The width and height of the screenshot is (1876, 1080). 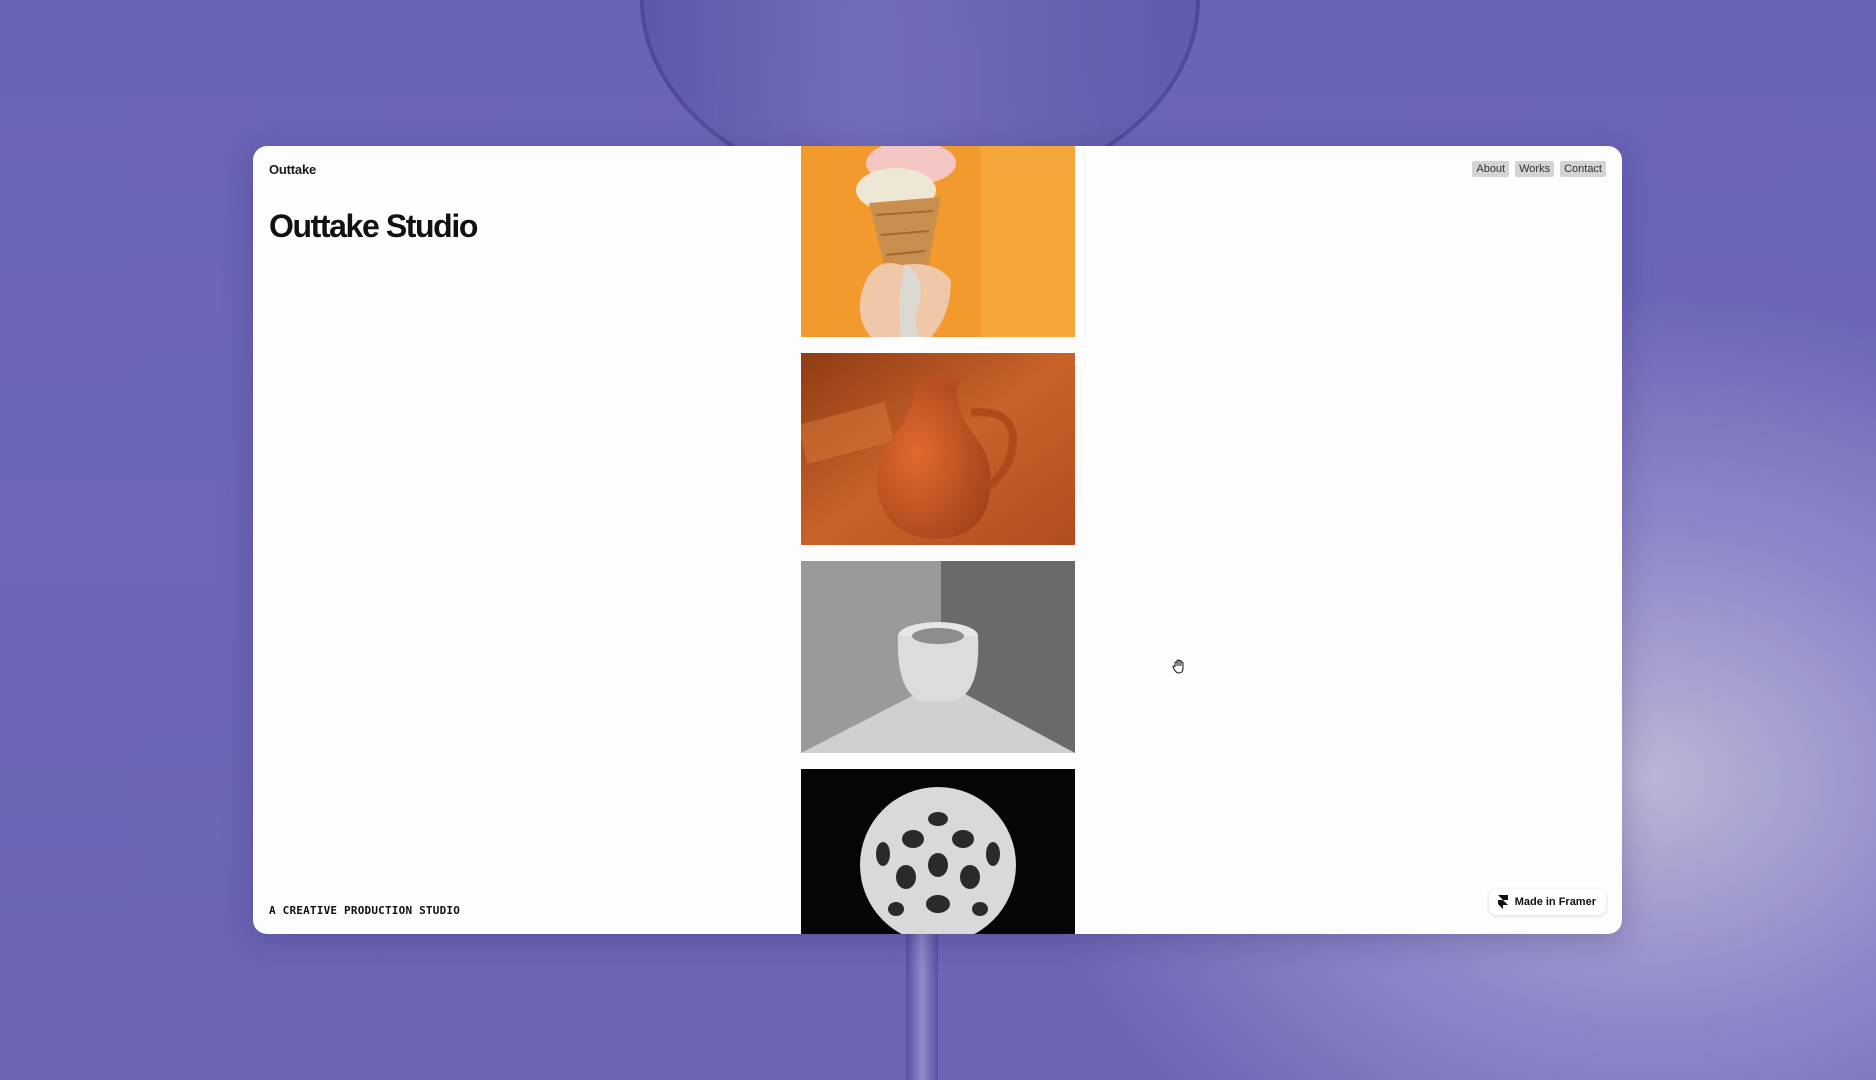 What do you see at coordinates (365, 910) in the screenshot?
I see `site-tagline: A CREATIVE PRODUCTION STUDIO` at bounding box center [365, 910].